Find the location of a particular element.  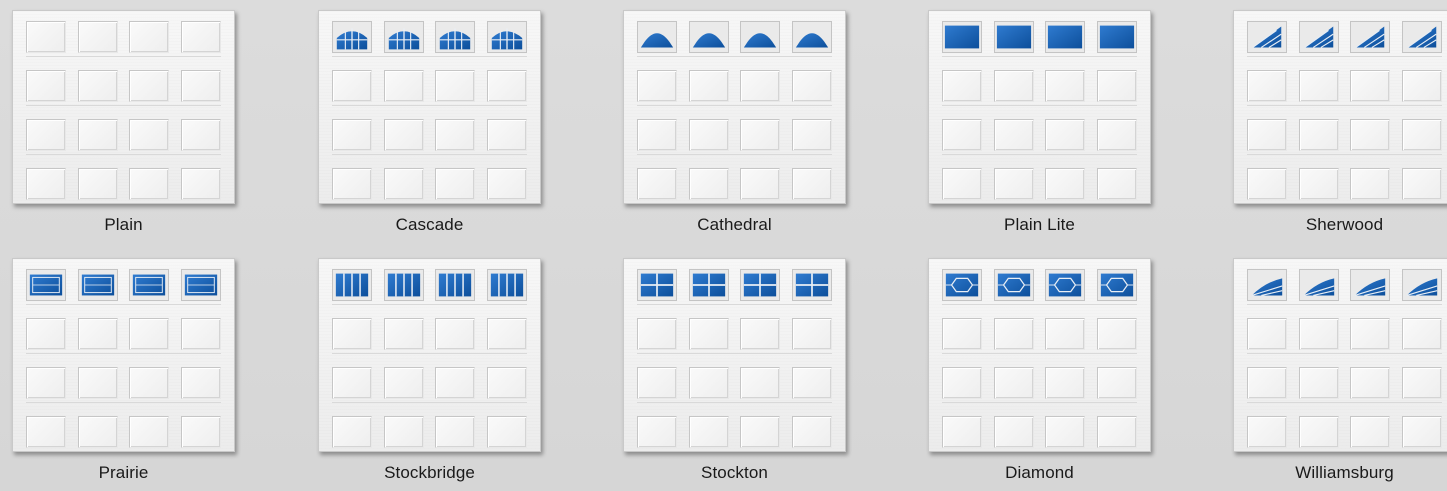

door-image-cascade is located at coordinates (429, 107).